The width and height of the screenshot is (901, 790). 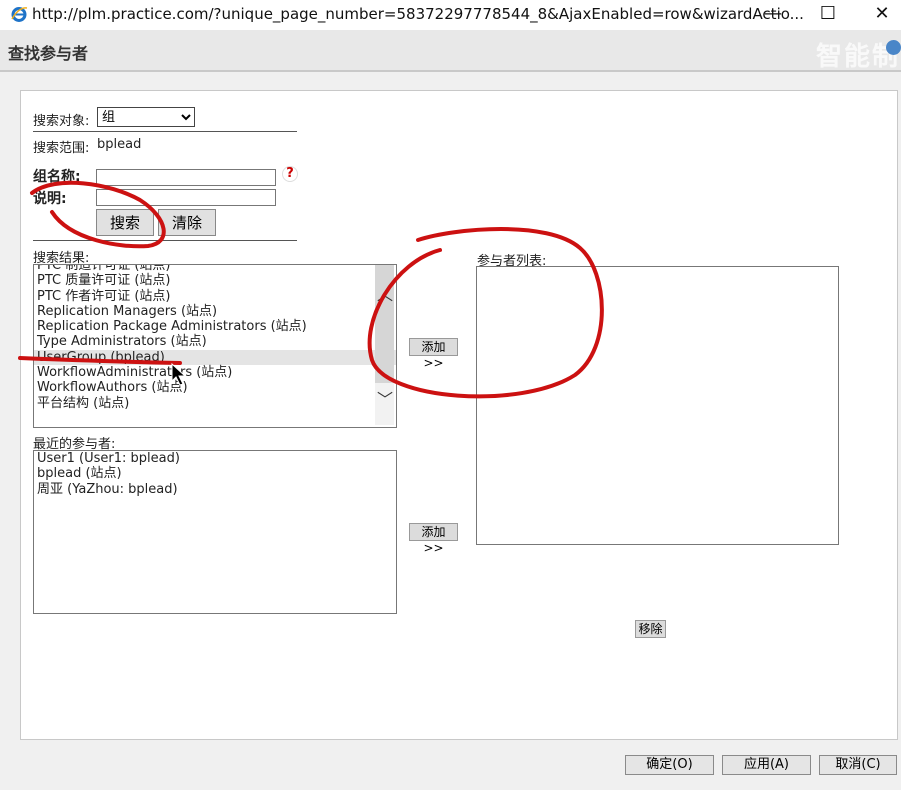 I want to click on list-item: PTC 作者许可证 (站点), so click(x=215, y=296).